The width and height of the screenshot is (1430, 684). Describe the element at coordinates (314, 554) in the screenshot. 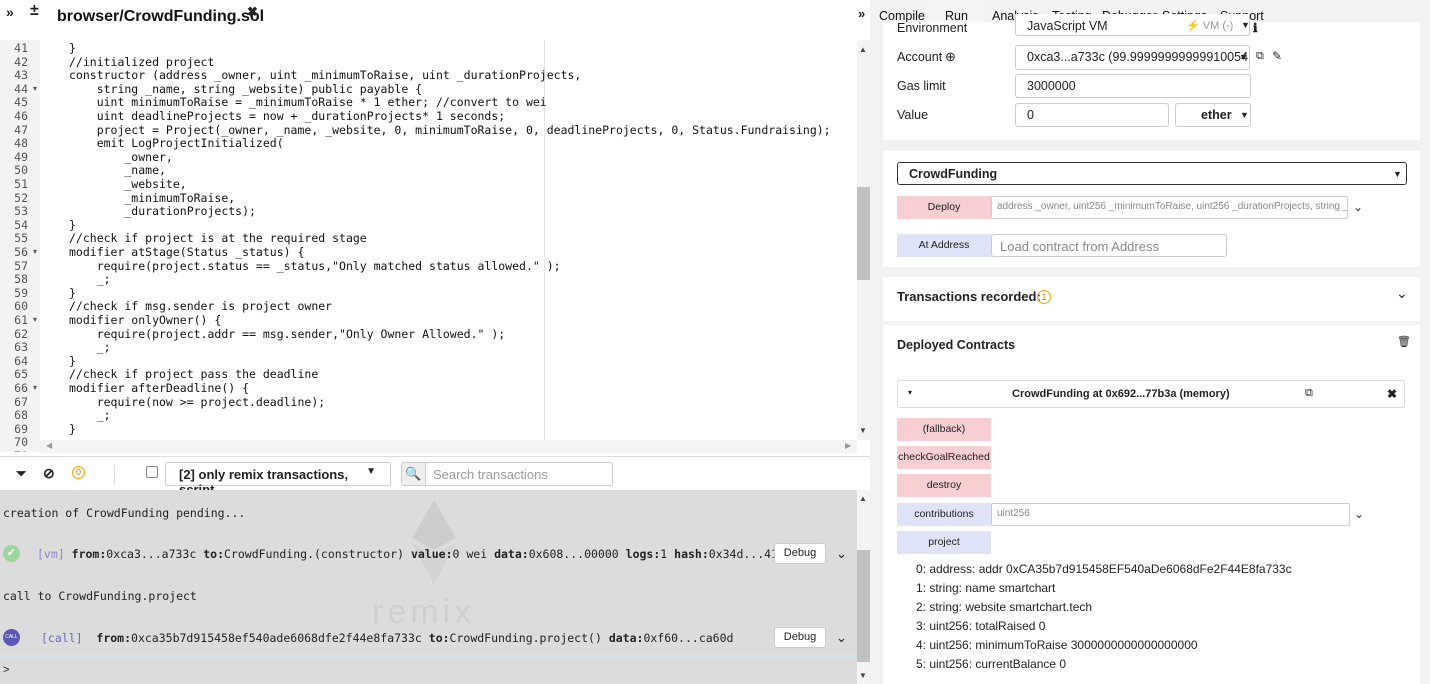

I see `tx-to: CrowdFunding.(constructor)` at that location.